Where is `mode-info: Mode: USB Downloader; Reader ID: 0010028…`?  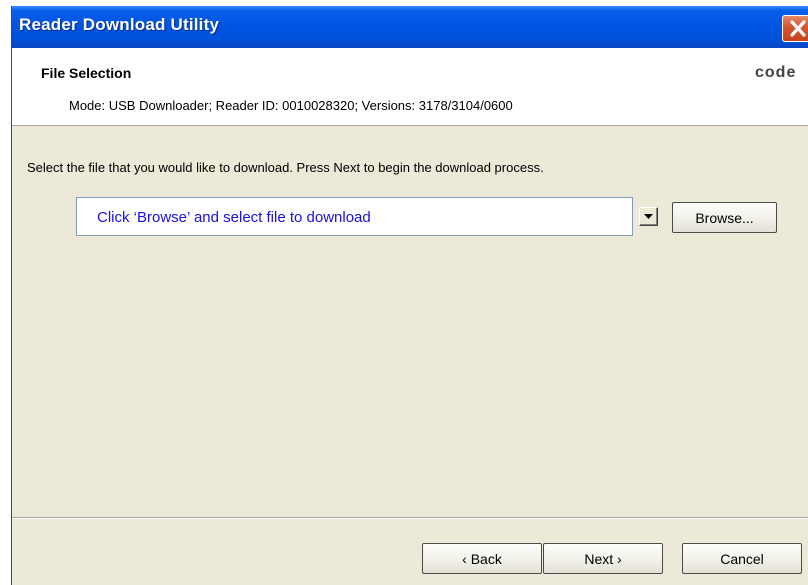
mode-info: Mode: USB Downloader; Reader ID: 0010028… is located at coordinates (291, 105).